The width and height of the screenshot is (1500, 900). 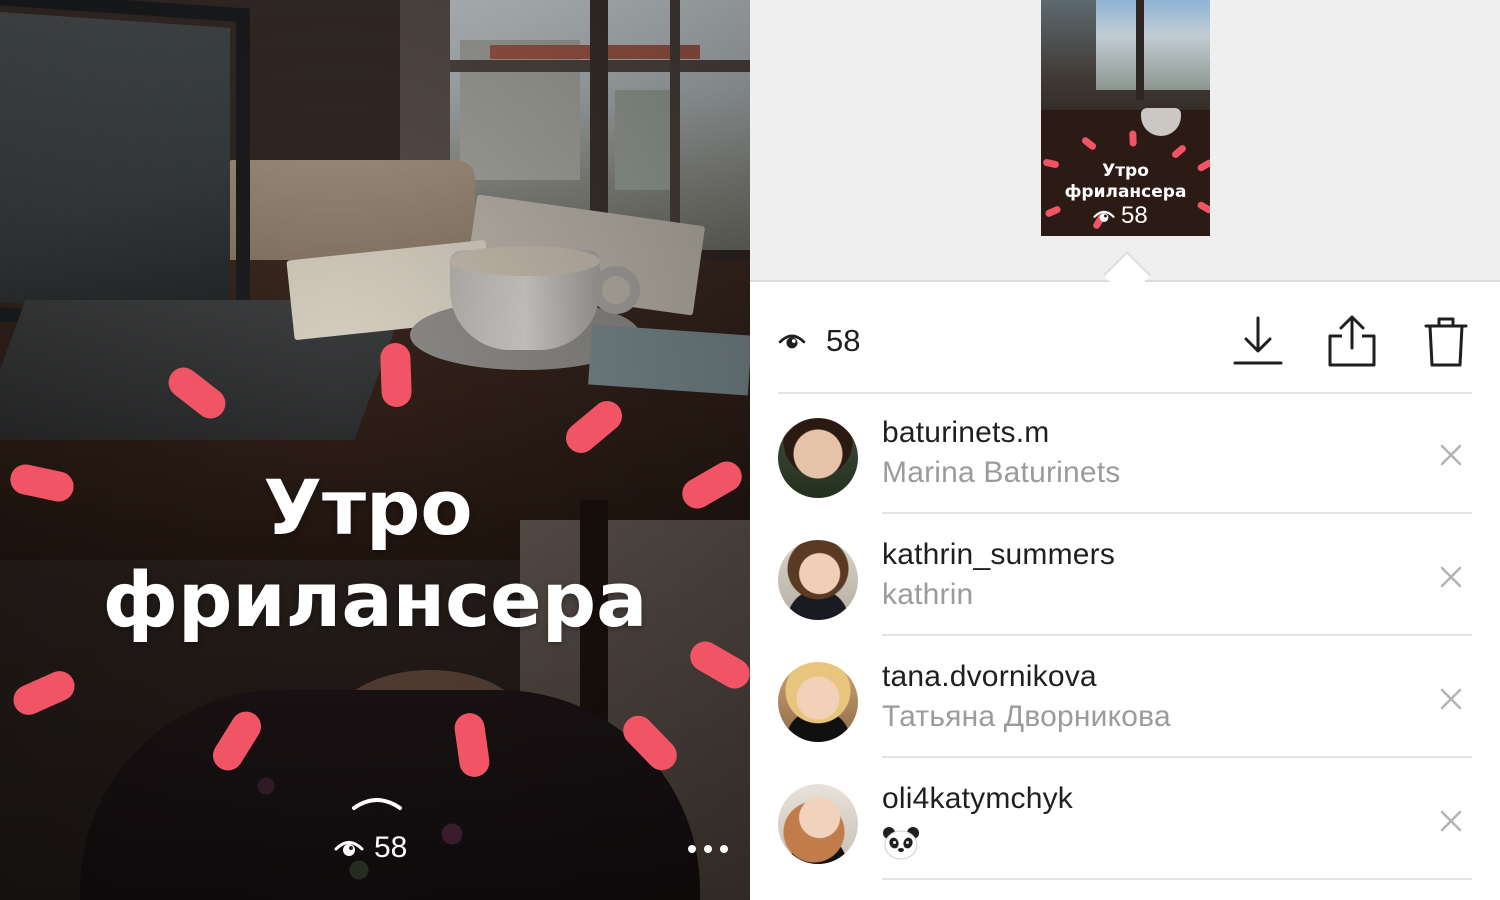 What do you see at coordinates (1001, 472) in the screenshot?
I see `viewer-full-name: Marina Baturinets` at bounding box center [1001, 472].